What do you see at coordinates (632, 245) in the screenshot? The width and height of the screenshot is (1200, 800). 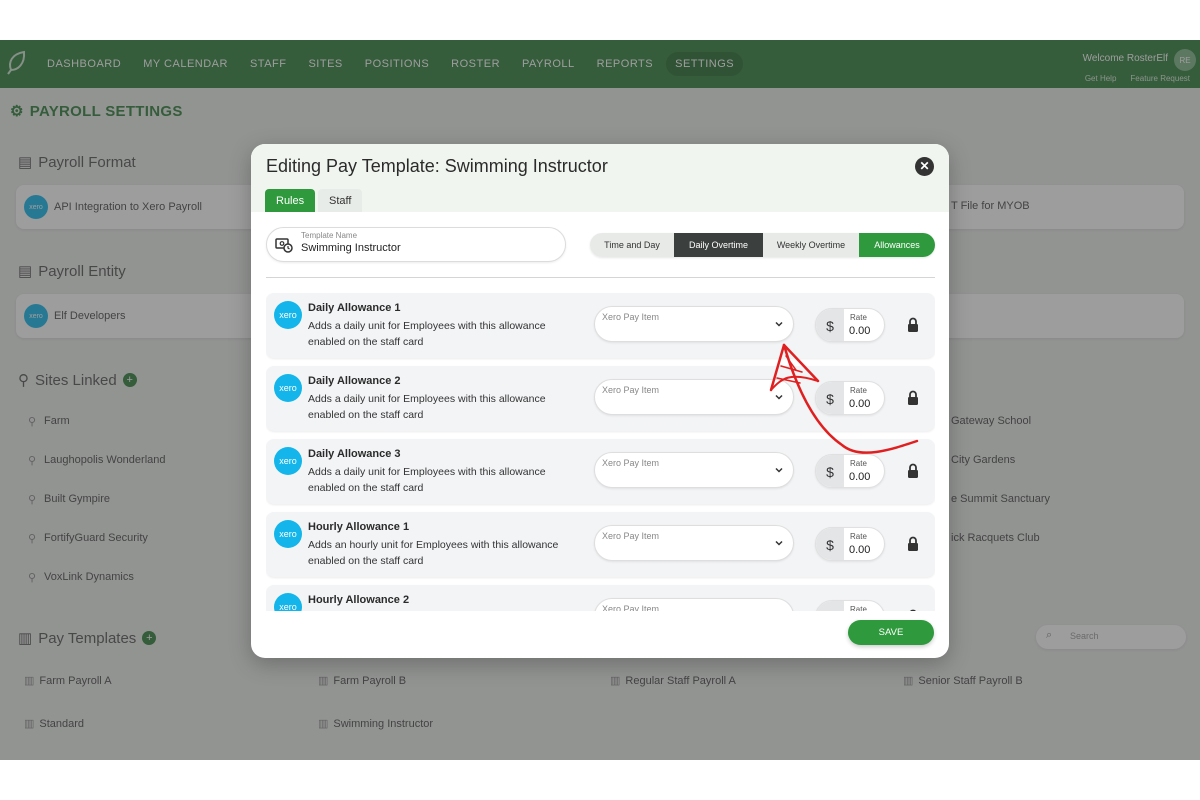 I see `segment-time-and-day: Time and Day` at bounding box center [632, 245].